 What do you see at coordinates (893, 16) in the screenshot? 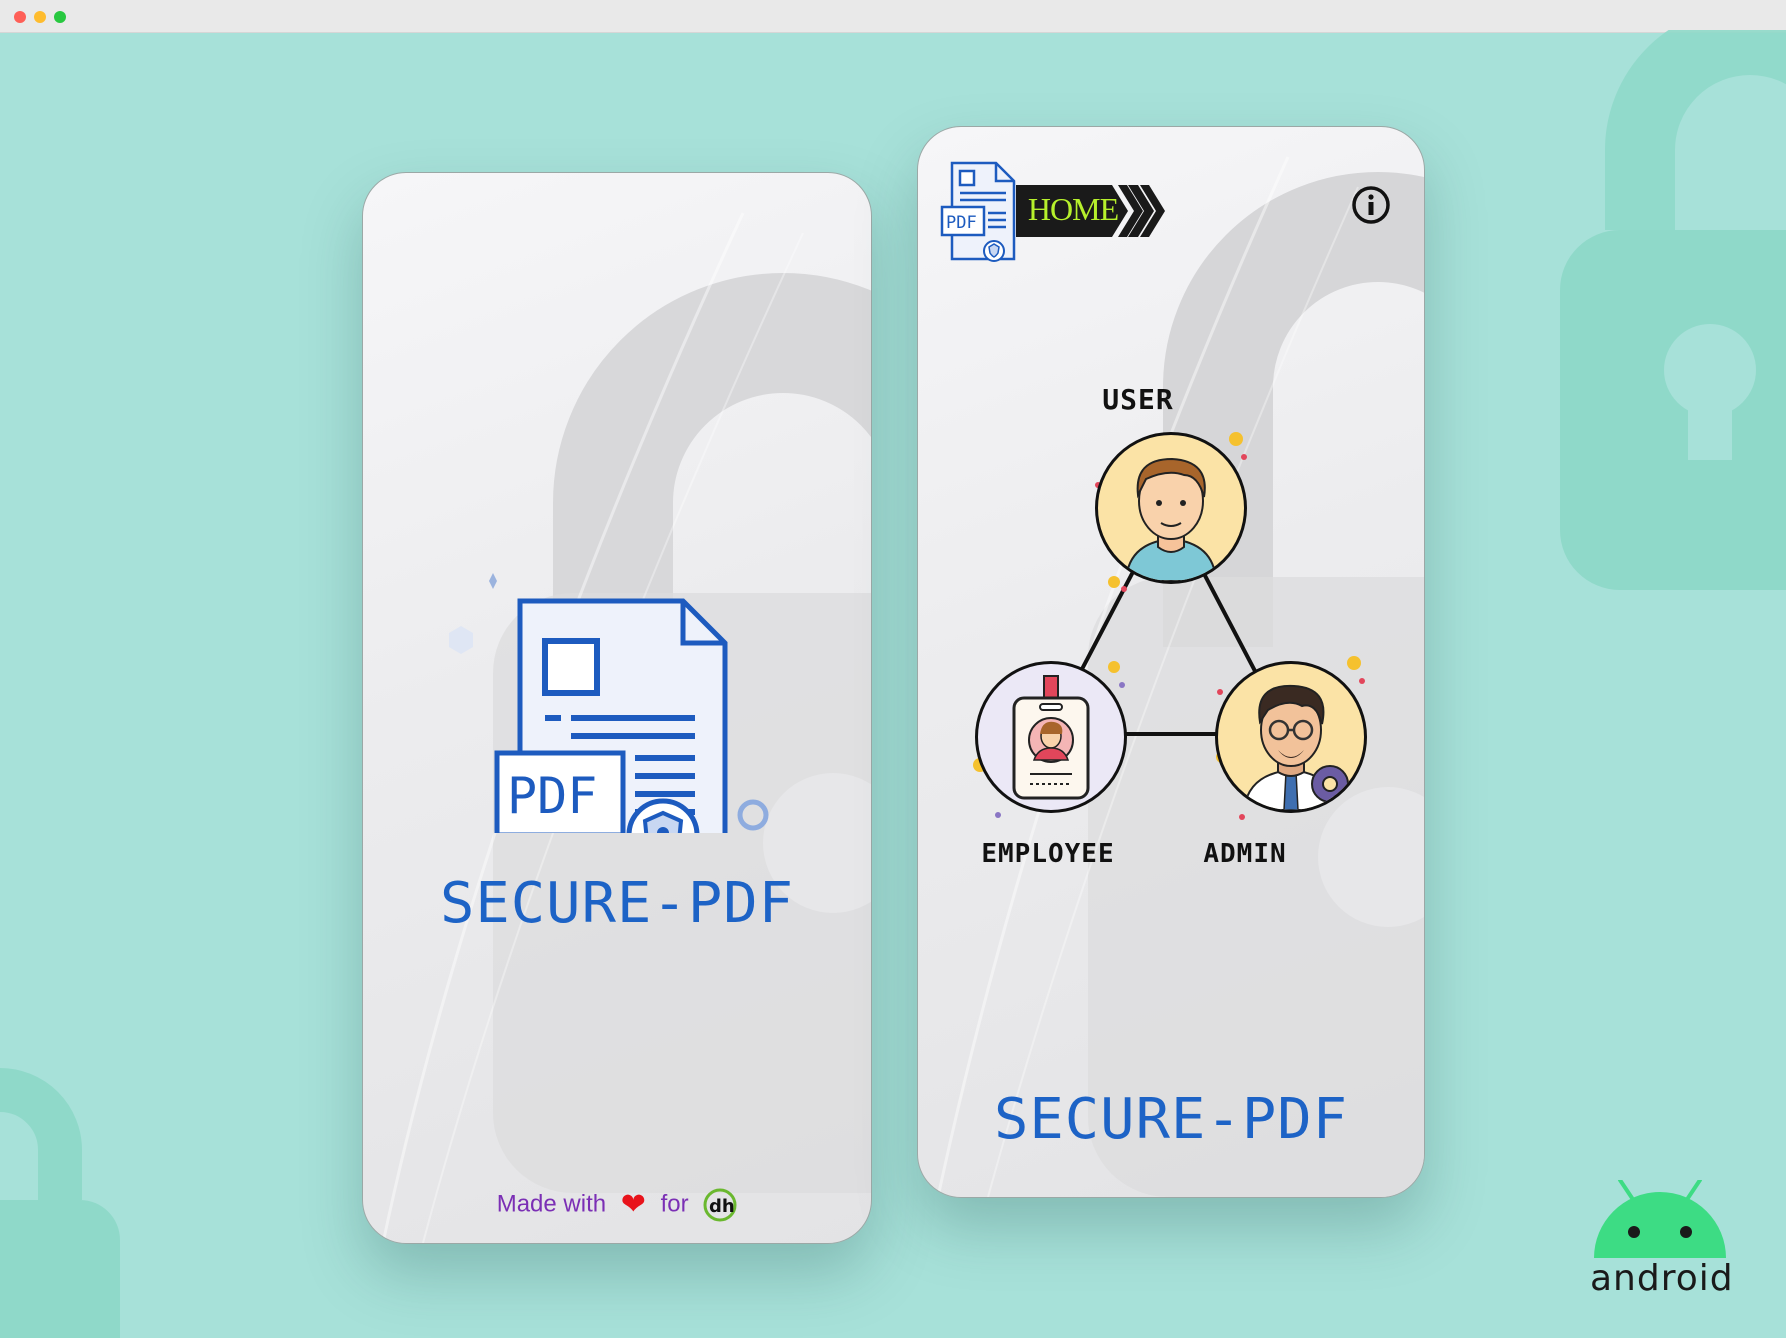
I see `window-titlebar` at bounding box center [893, 16].